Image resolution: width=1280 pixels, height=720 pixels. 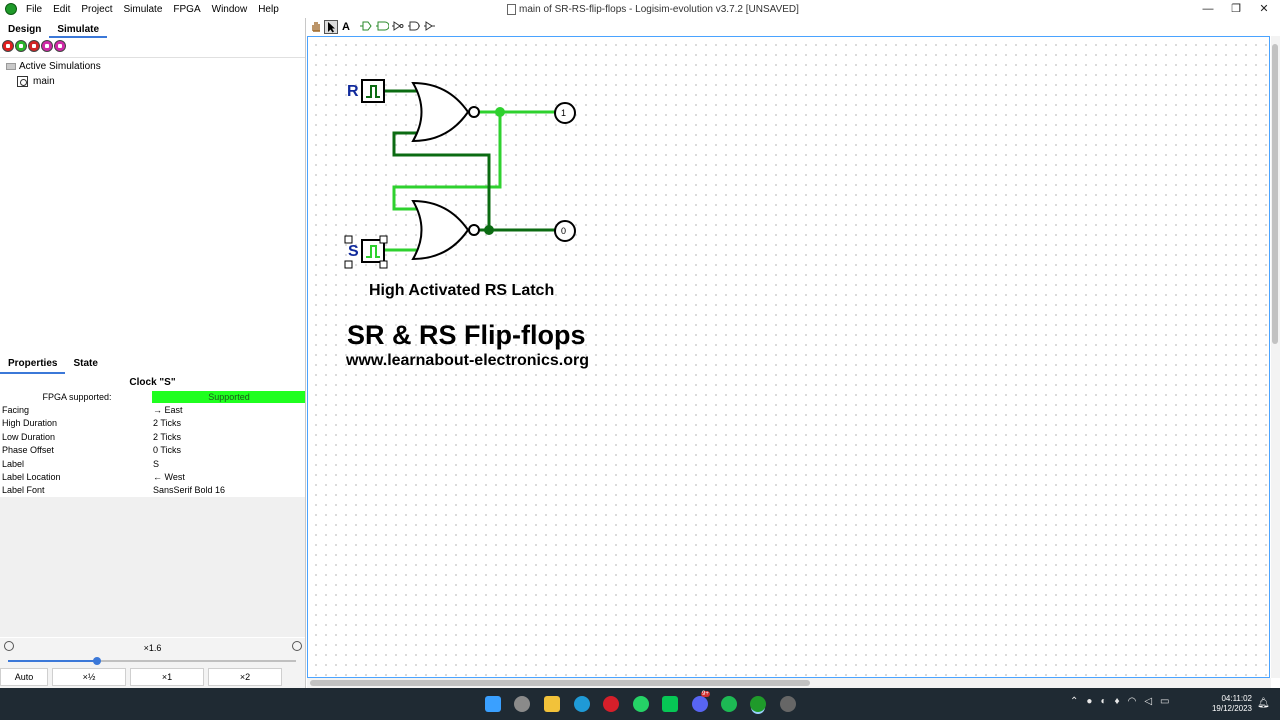 I want to click on select-tool-icon, so click(x=331, y=27).